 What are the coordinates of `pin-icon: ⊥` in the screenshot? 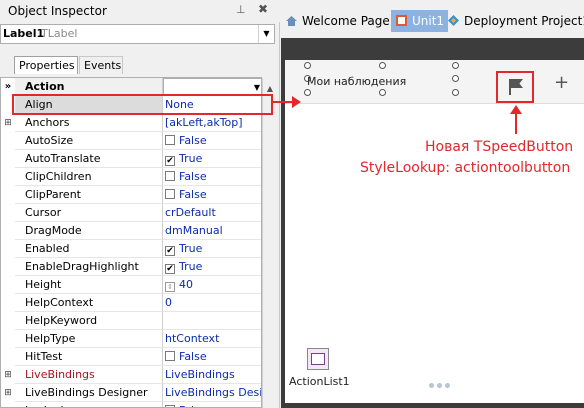 It's located at (241, 9).